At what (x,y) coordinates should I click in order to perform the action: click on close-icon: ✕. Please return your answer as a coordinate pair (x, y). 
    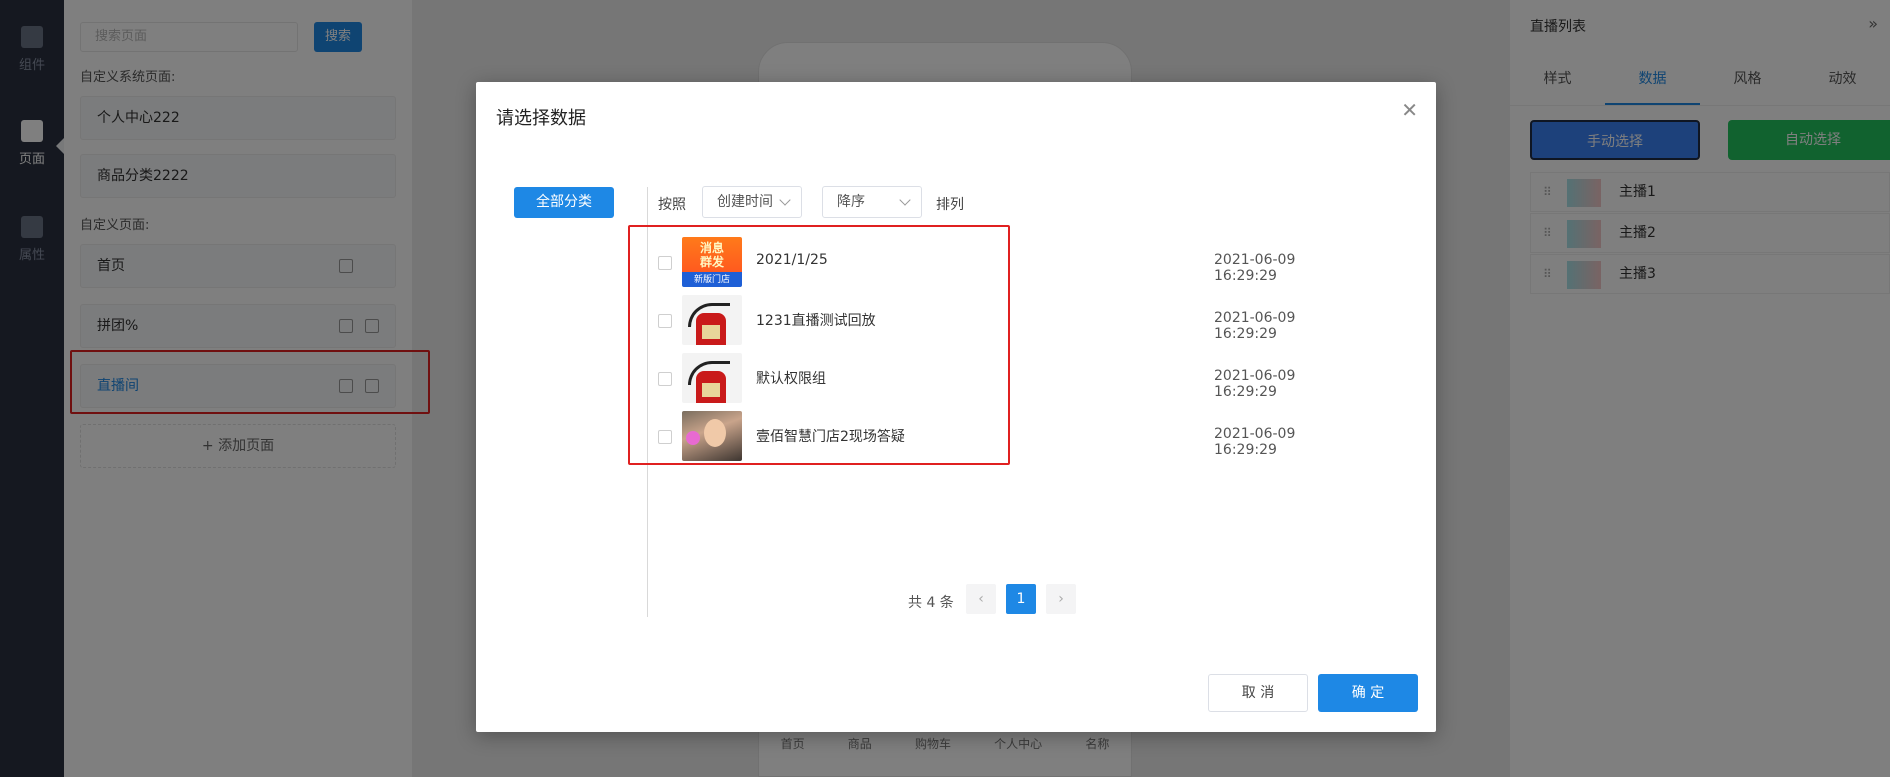
    Looking at the image, I should click on (1409, 110).